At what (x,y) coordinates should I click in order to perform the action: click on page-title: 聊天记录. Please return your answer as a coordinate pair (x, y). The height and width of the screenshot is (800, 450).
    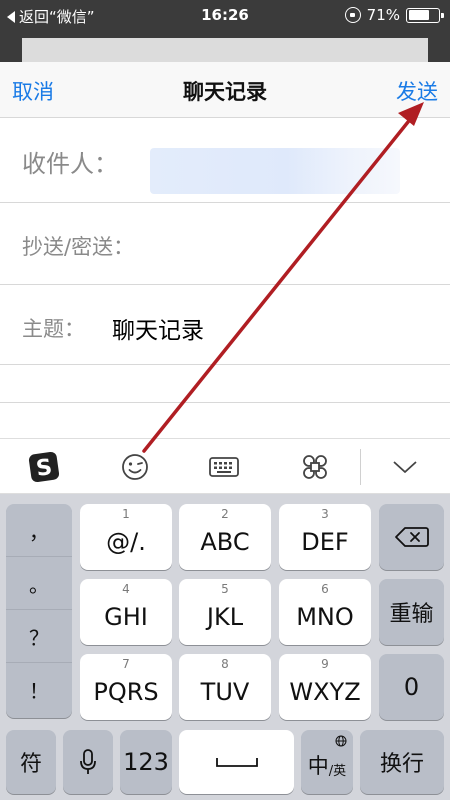
    Looking at the image, I should click on (225, 92).